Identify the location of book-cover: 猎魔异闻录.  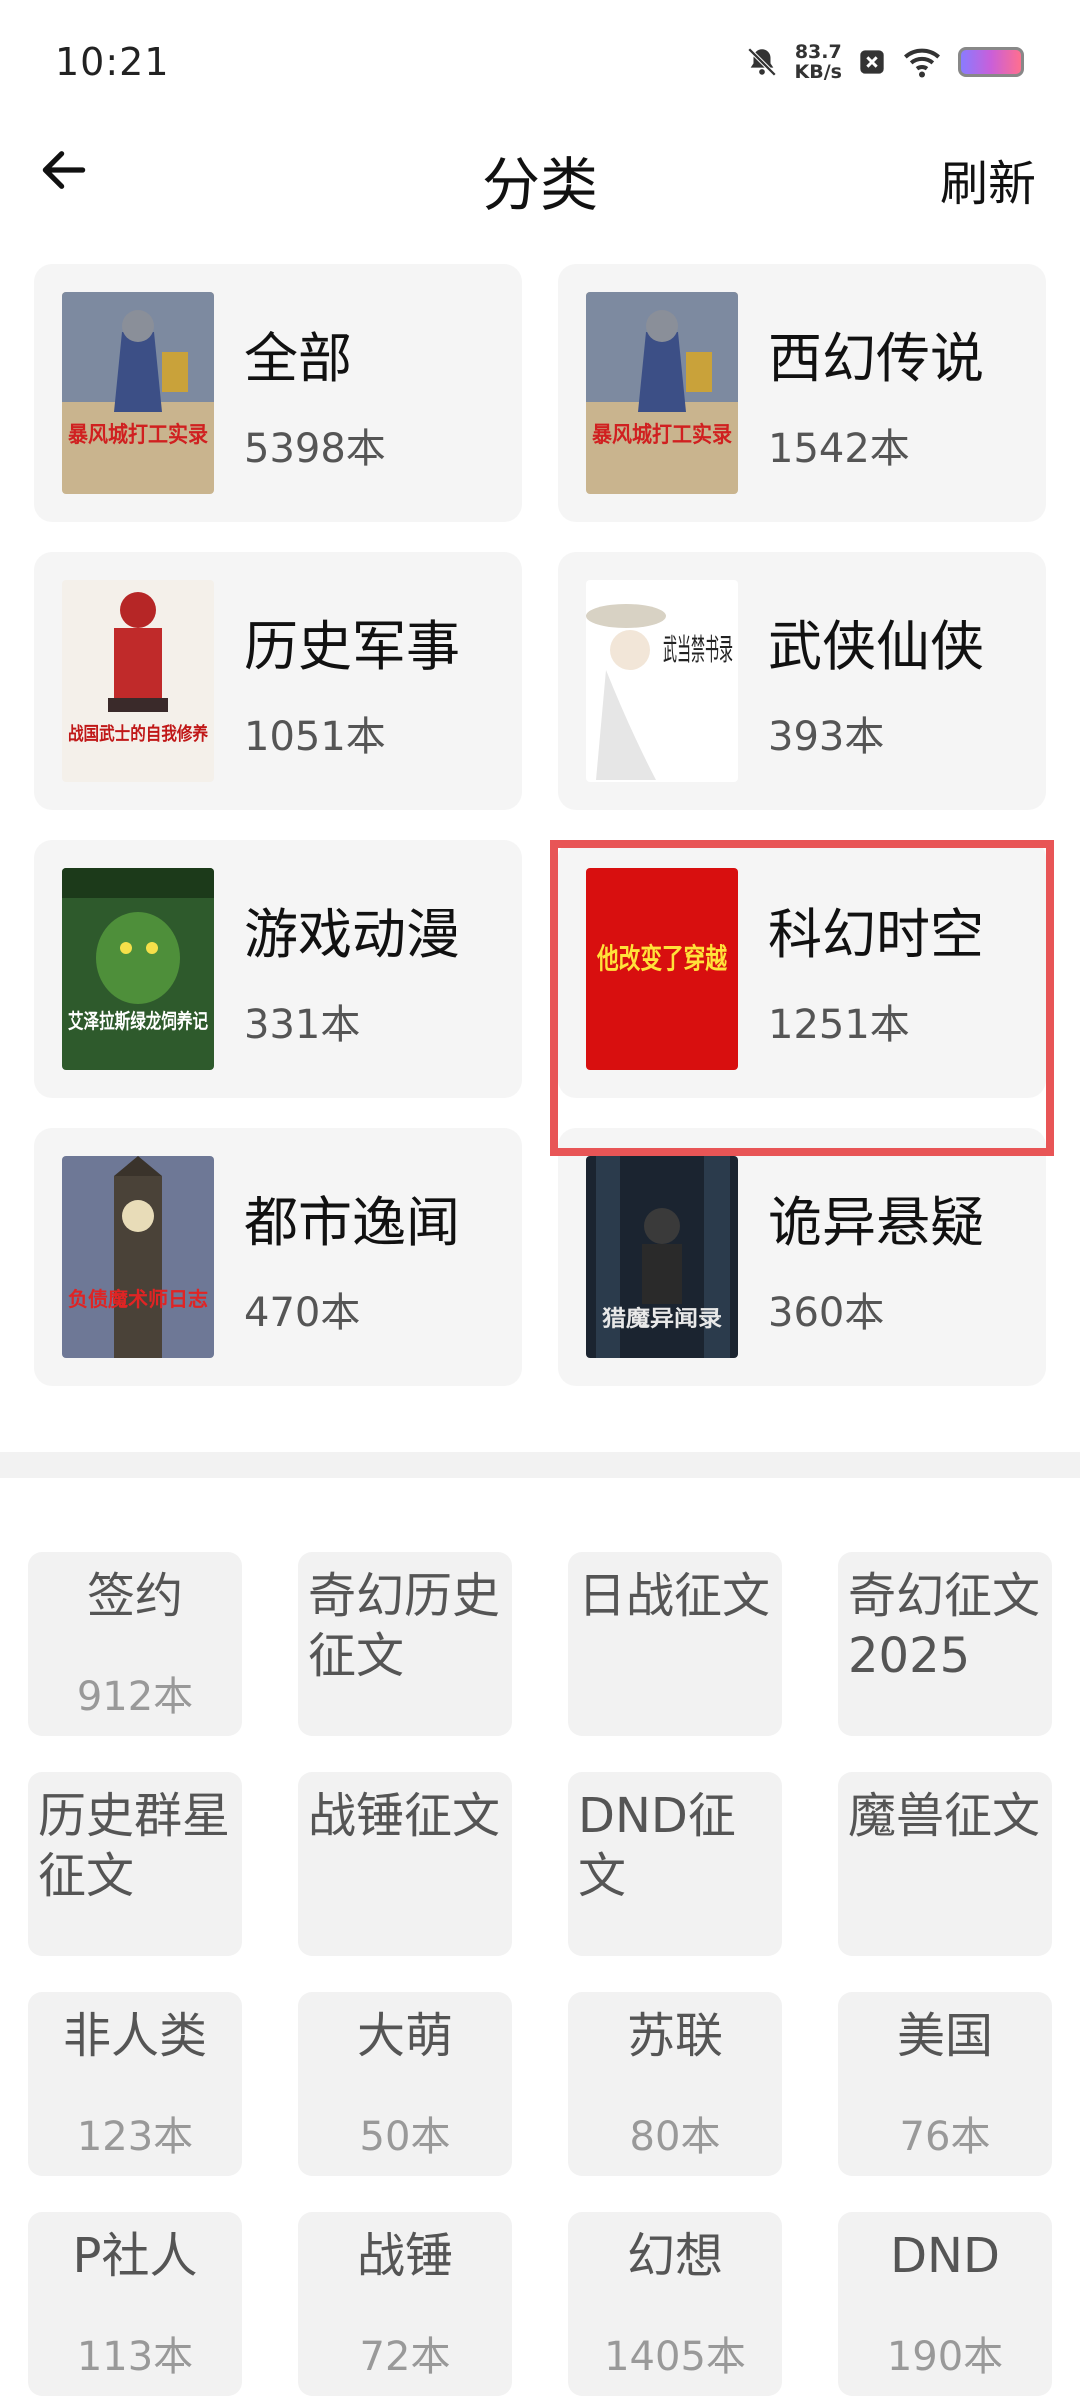
(662, 1257).